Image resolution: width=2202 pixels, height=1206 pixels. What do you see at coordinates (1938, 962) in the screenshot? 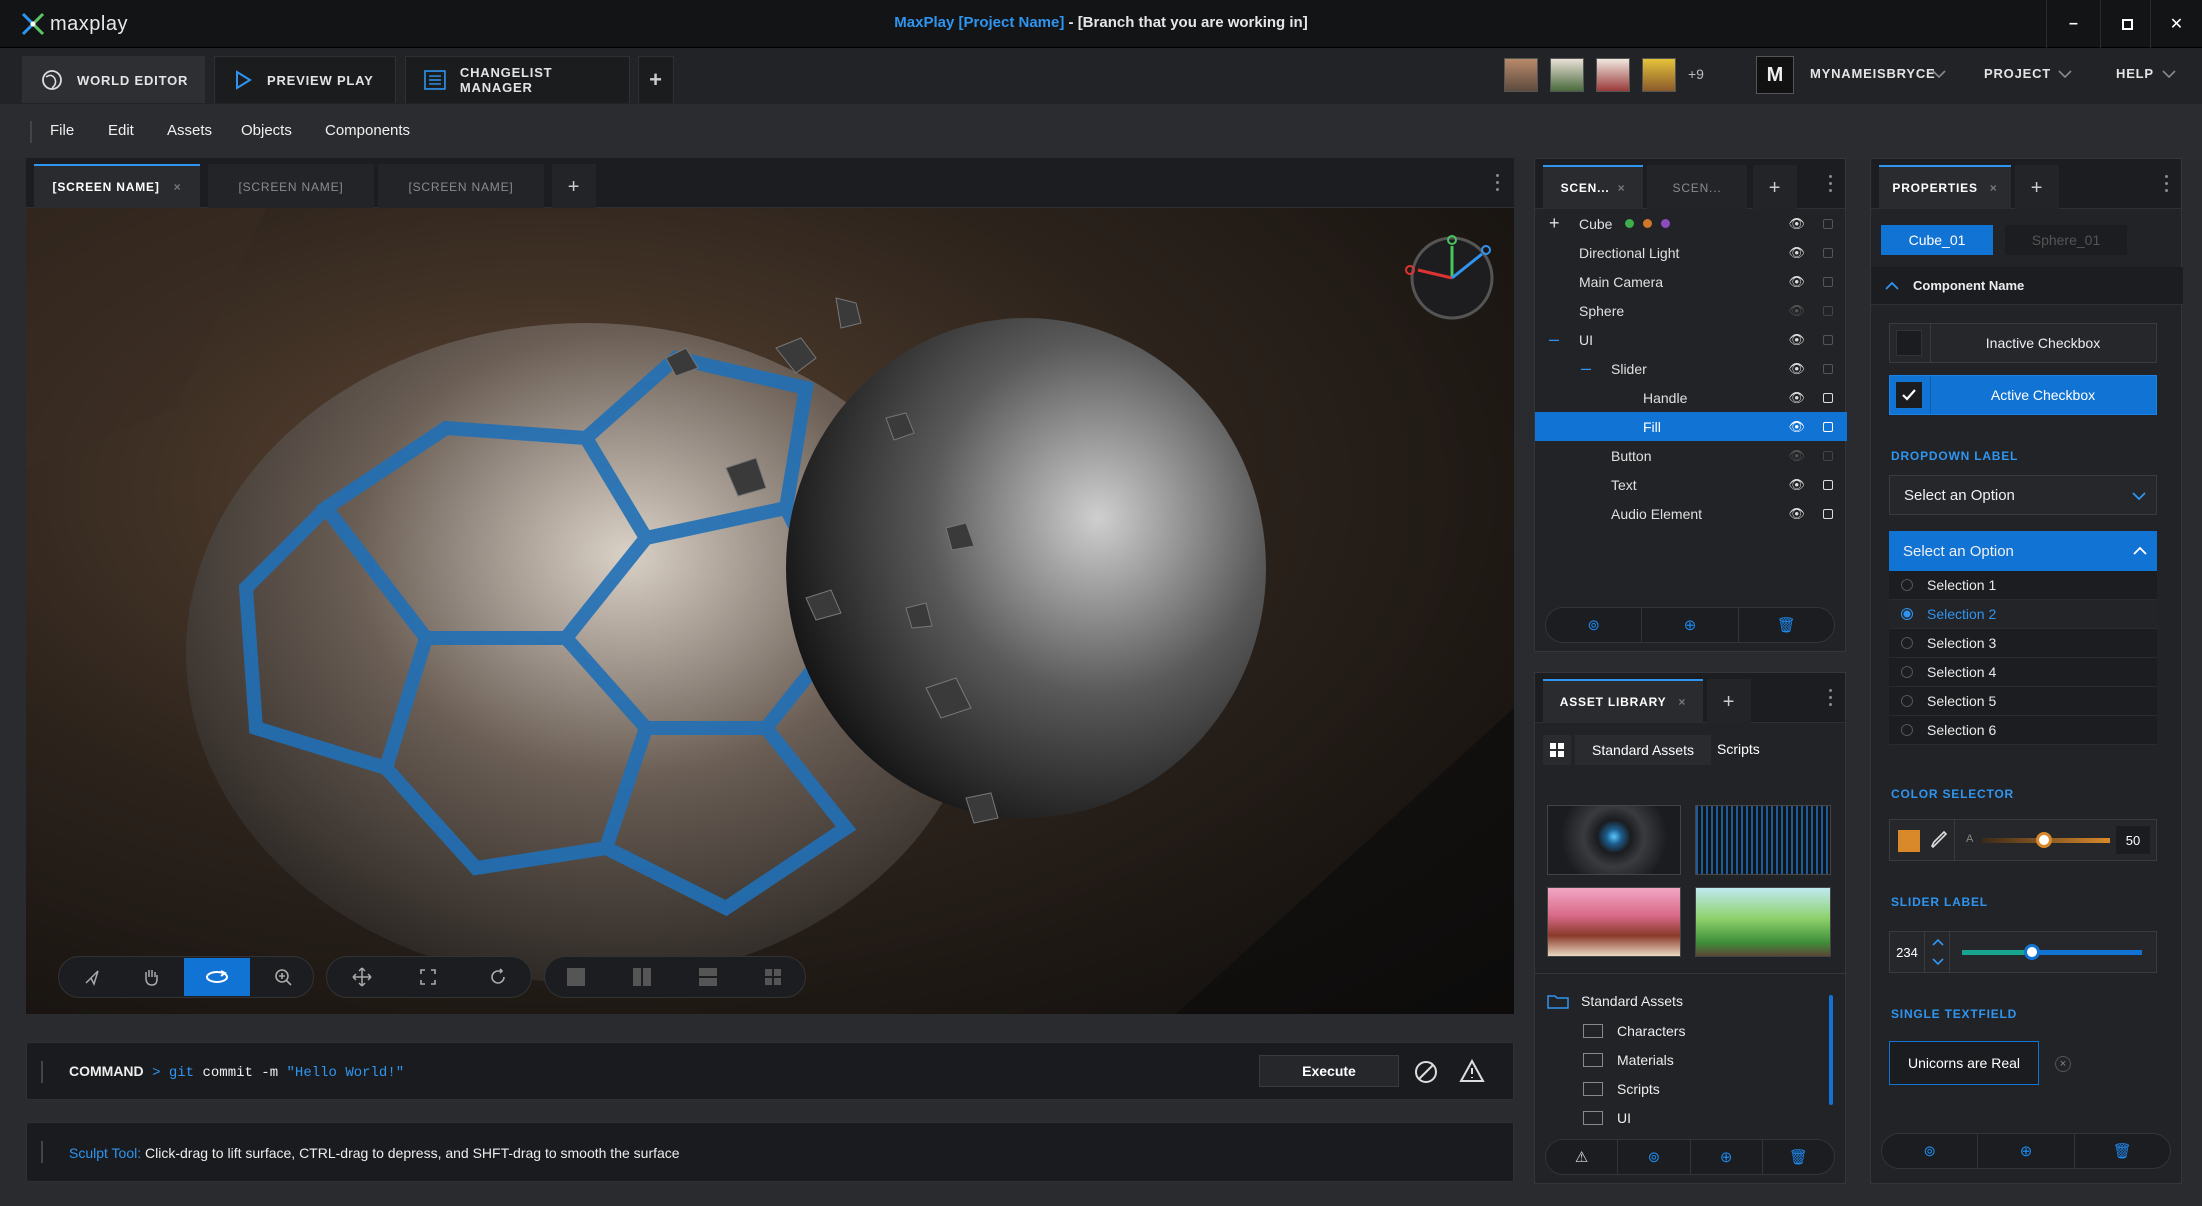
I see `step-down-icon` at bounding box center [1938, 962].